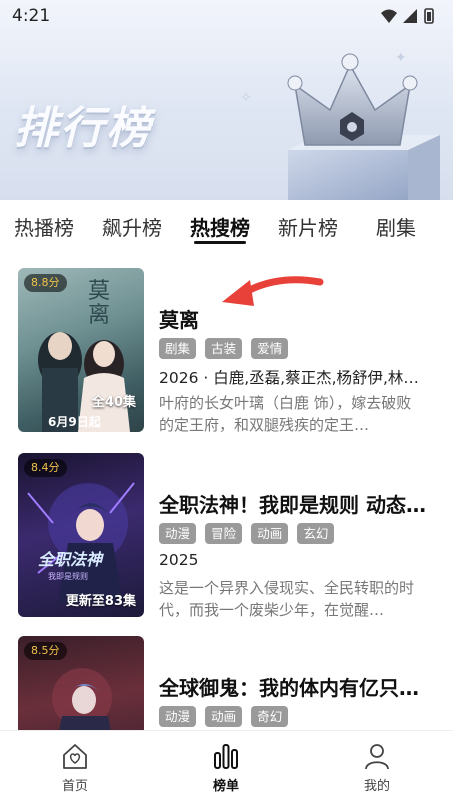 The height and width of the screenshot is (805, 453). Describe the element at coordinates (376, 786) in the screenshot. I see `nav-label: 我的` at that location.